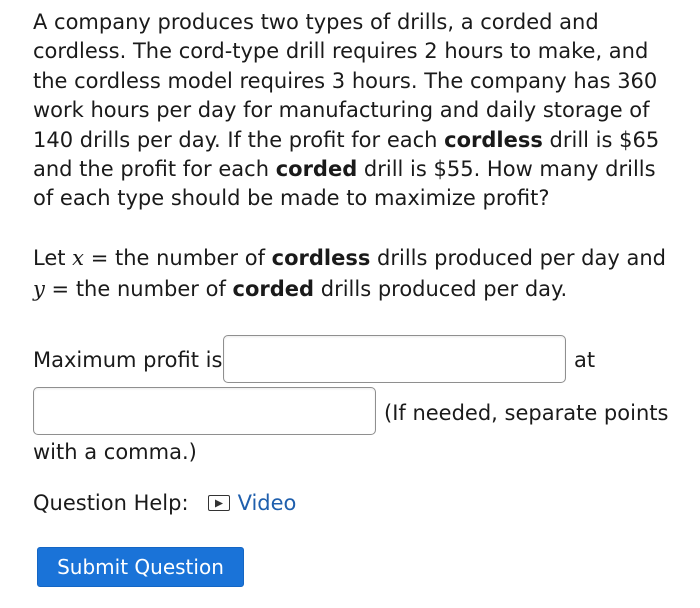  What do you see at coordinates (493, 139) in the screenshot?
I see `problem-bold-cordless: cordless` at bounding box center [493, 139].